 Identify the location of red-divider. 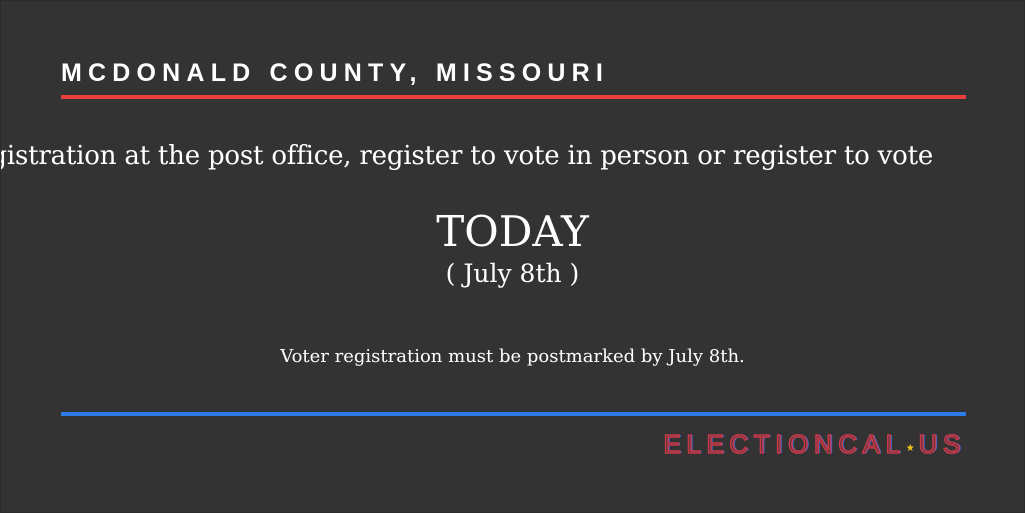
(513, 97).